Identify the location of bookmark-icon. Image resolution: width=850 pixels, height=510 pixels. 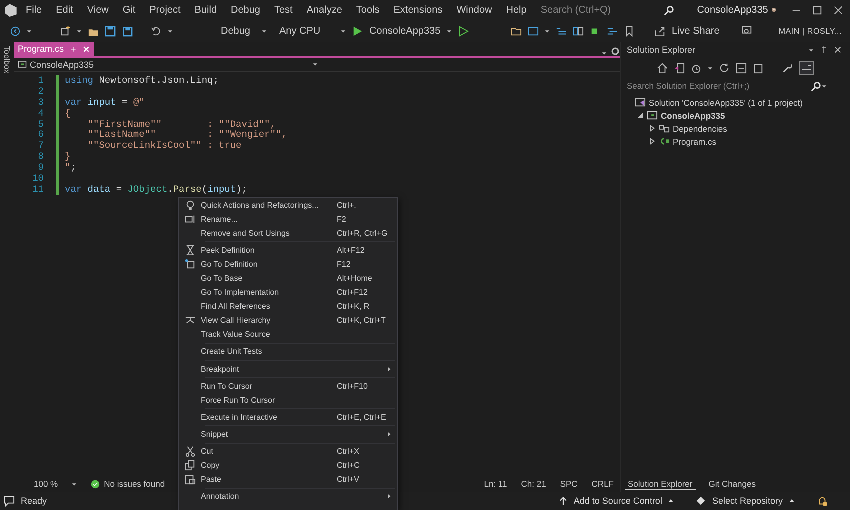
(629, 31).